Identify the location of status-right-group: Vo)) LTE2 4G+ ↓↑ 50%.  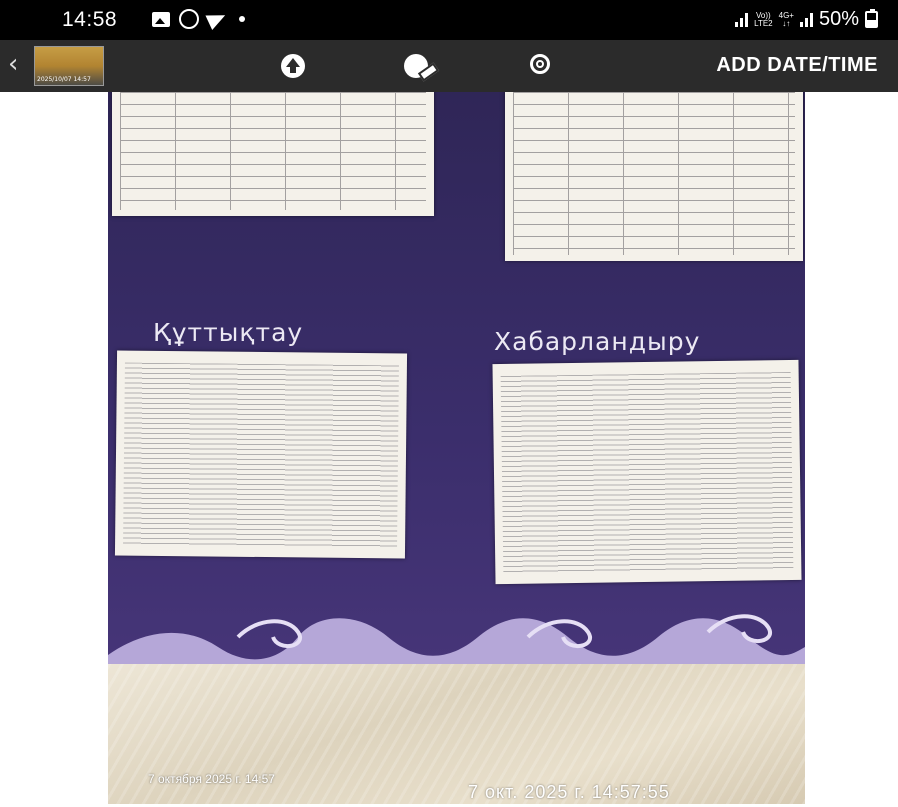
(806, 19).